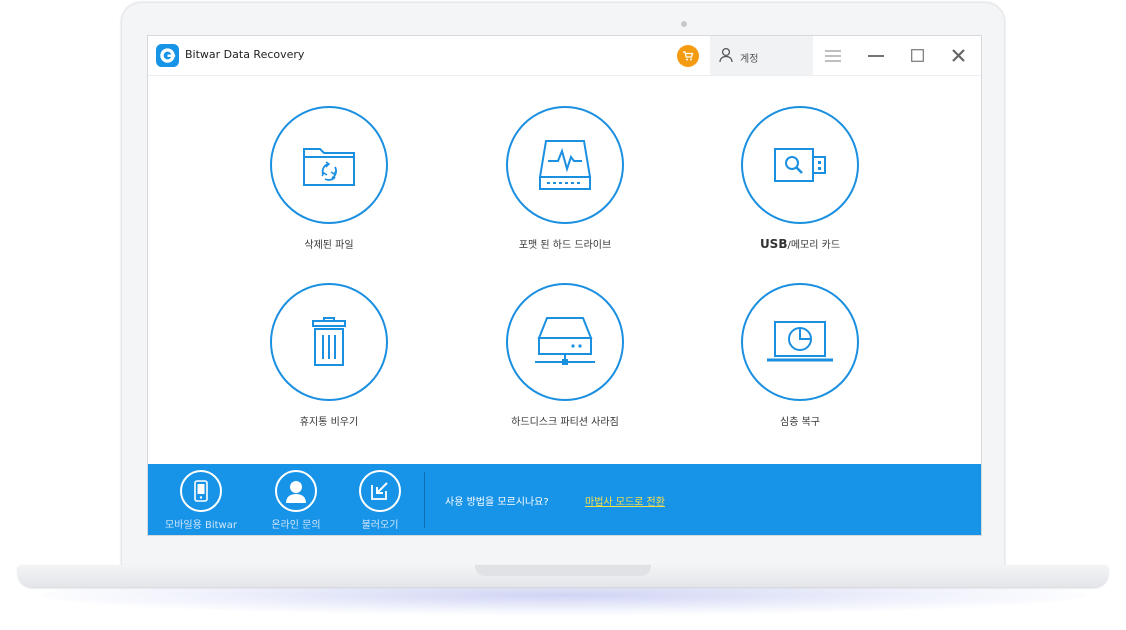 This screenshot has height=630, width=1126. I want to click on hard-drive-pulse-icon, so click(565, 165).